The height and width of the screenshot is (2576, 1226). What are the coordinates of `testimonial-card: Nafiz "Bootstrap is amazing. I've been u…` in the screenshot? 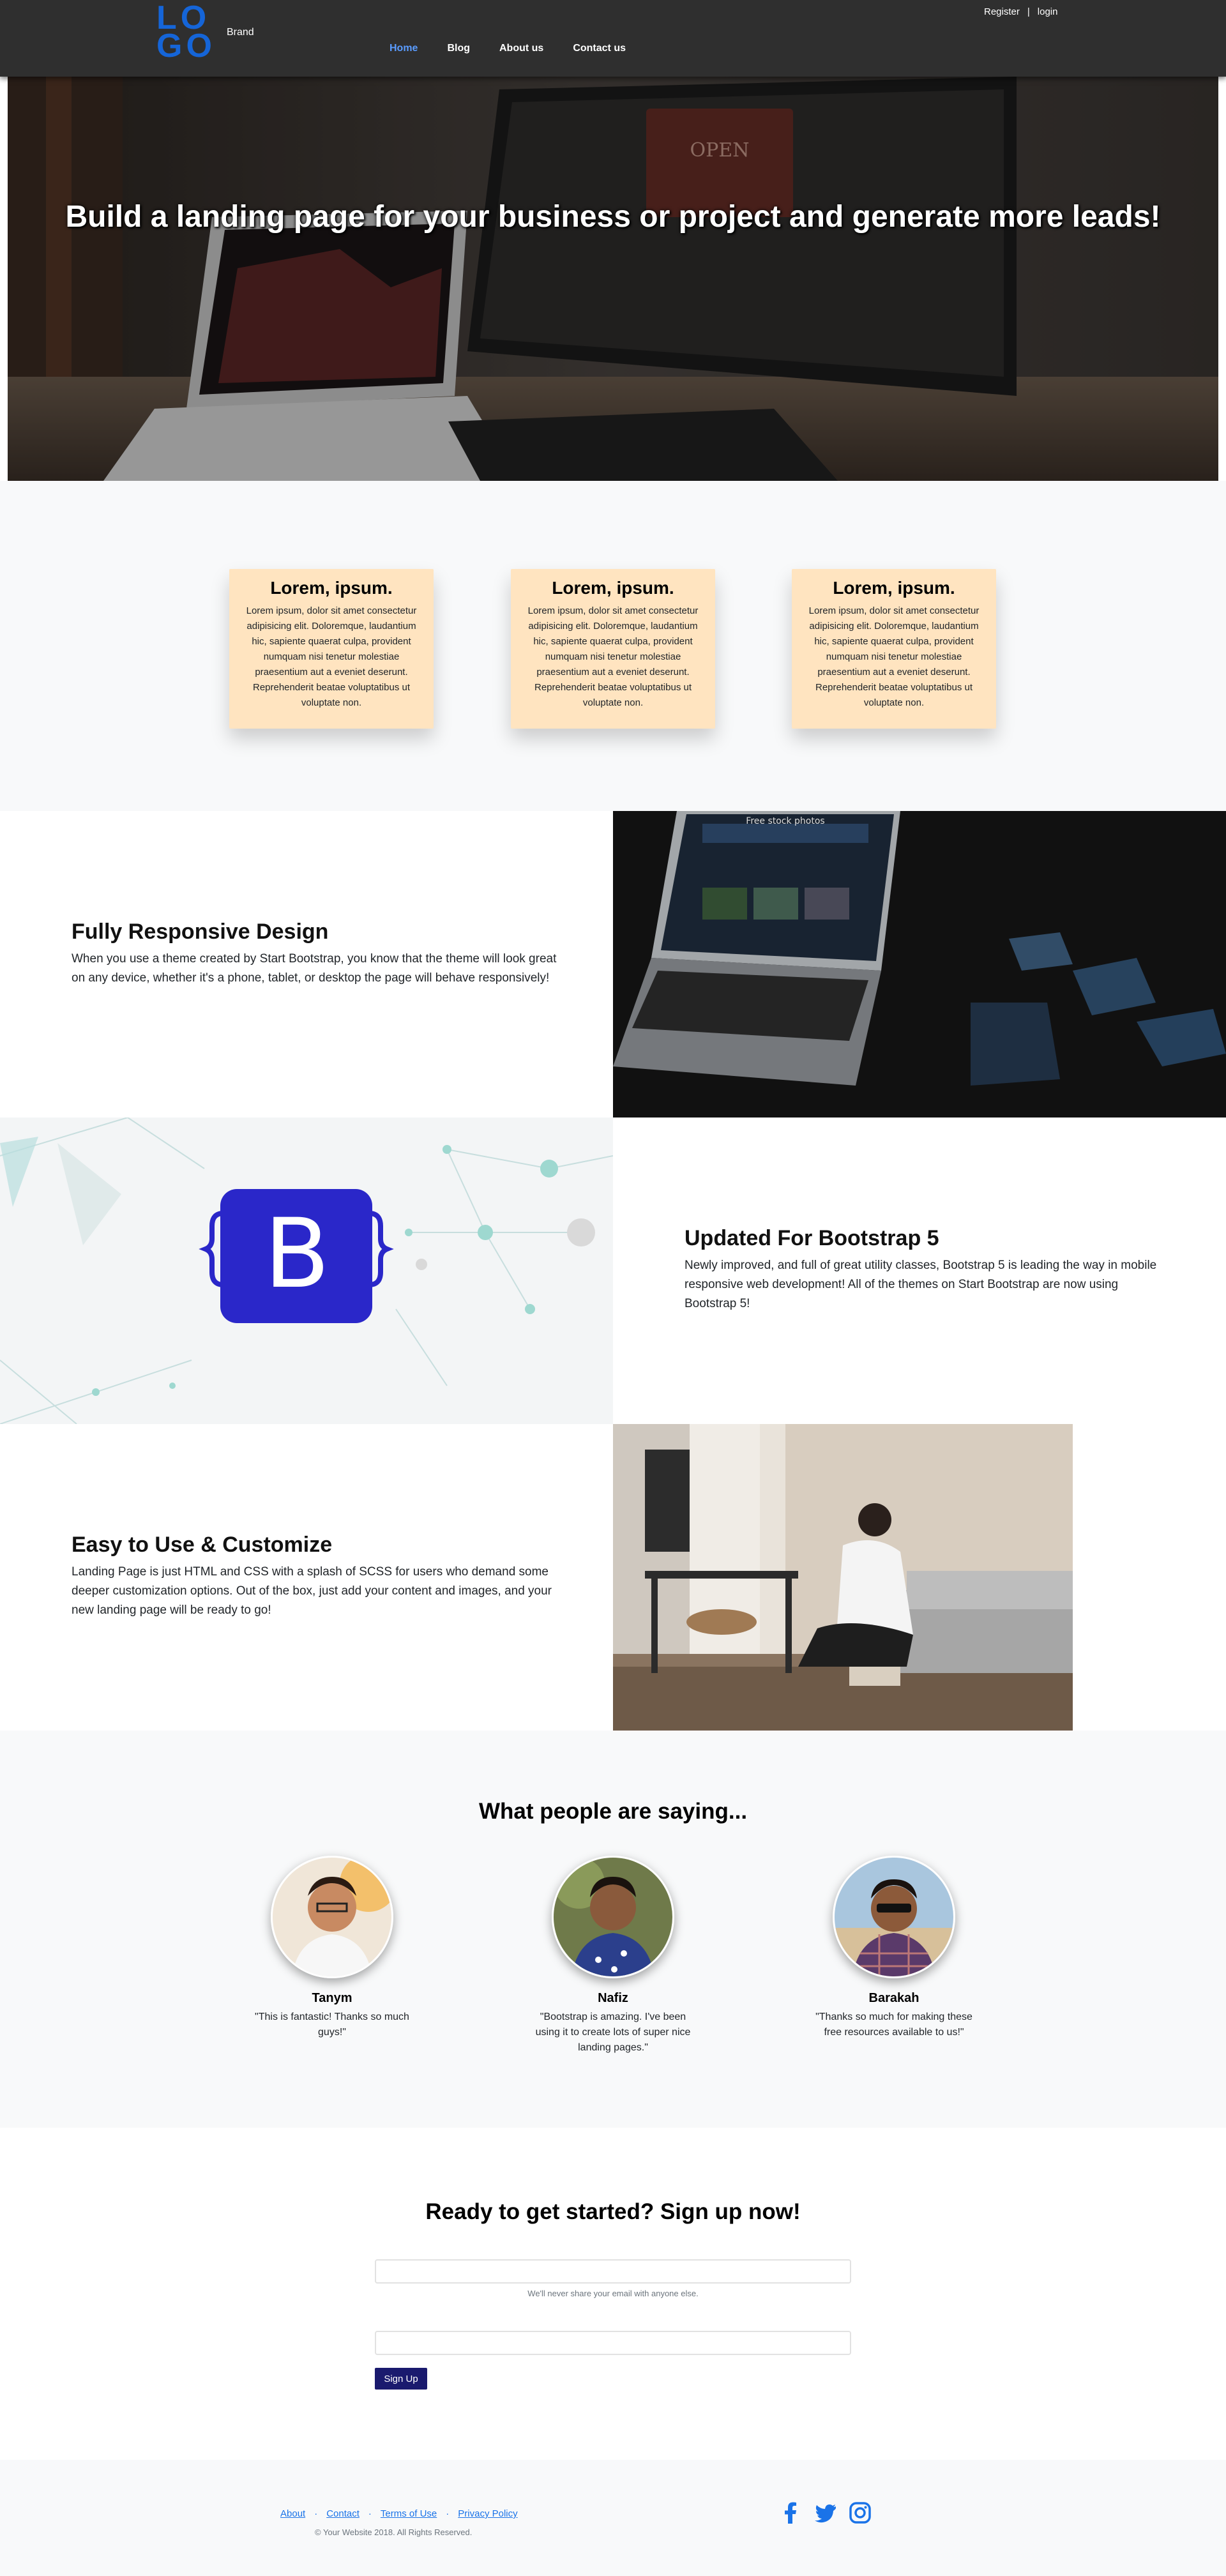 It's located at (613, 1956).